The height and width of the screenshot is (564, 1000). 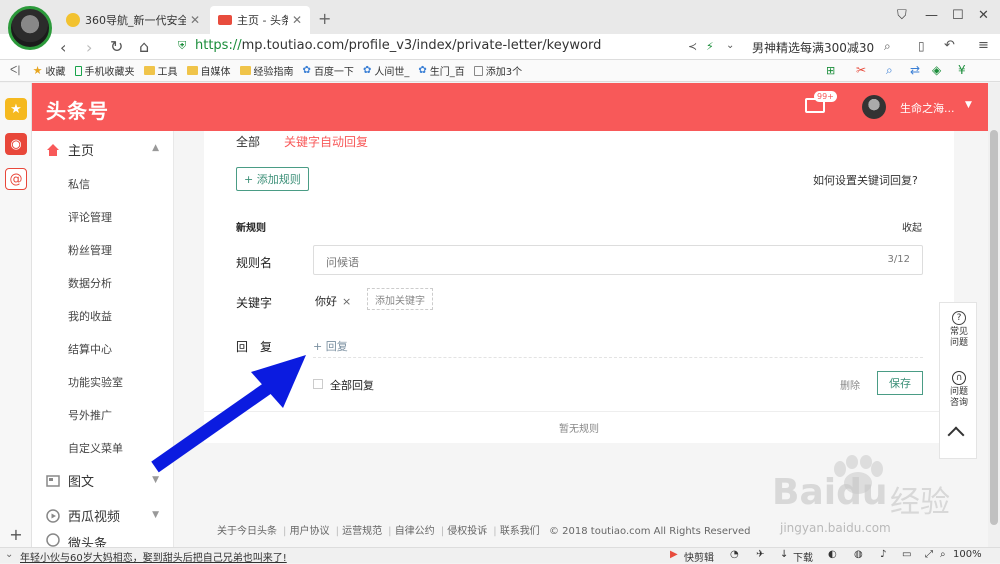 I want to click on menu-icon: ≡, so click(x=983, y=45).